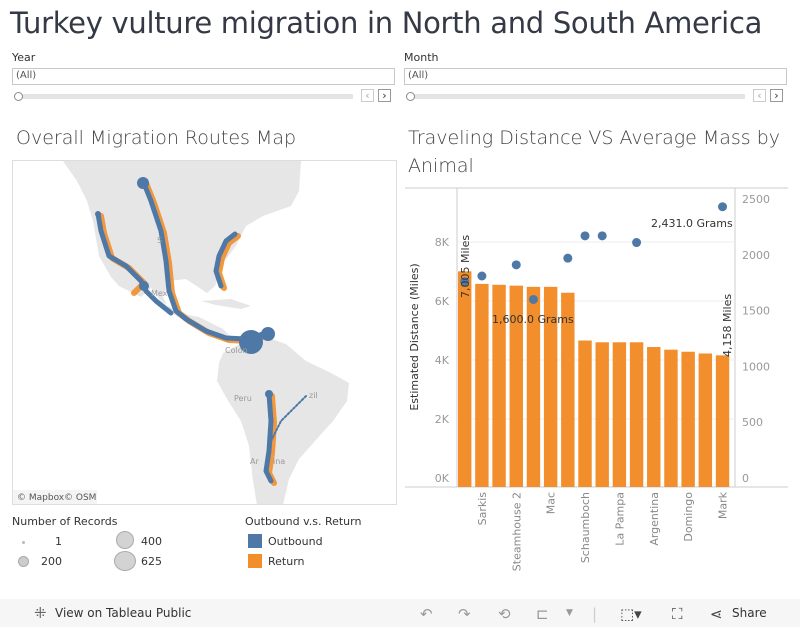  Describe the element at coordinates (551, 503) in the screenshot. I see `x-category-label: Mac` at that location.